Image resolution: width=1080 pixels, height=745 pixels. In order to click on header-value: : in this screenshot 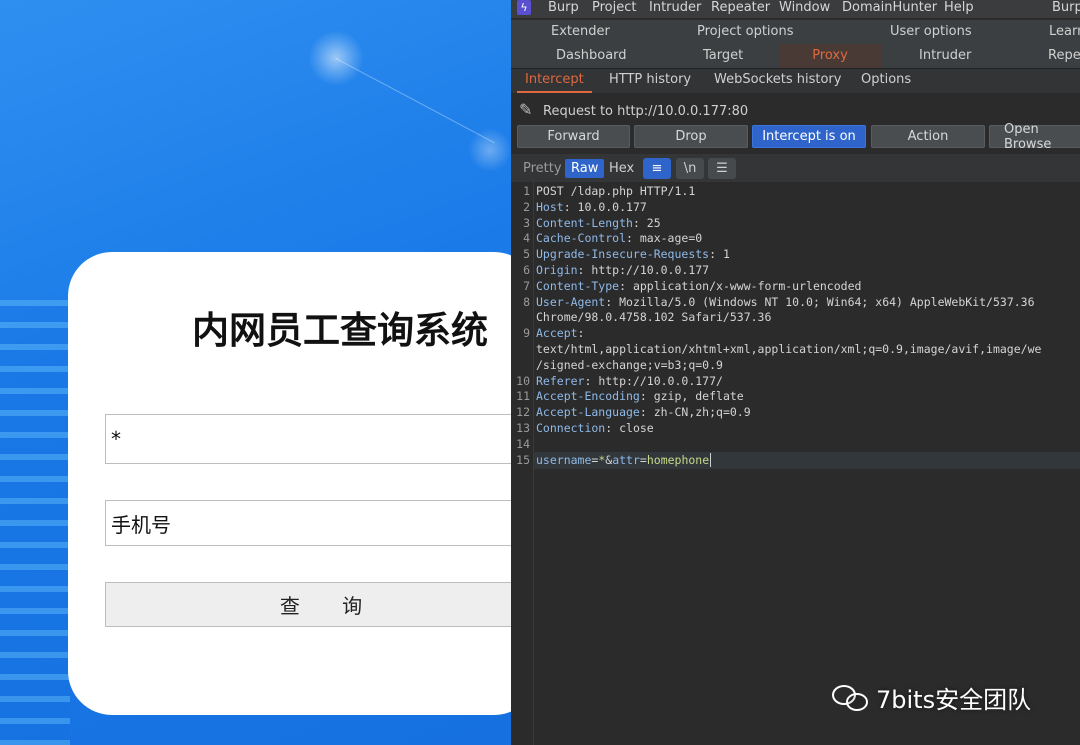, I will do `click(581, 333)`.